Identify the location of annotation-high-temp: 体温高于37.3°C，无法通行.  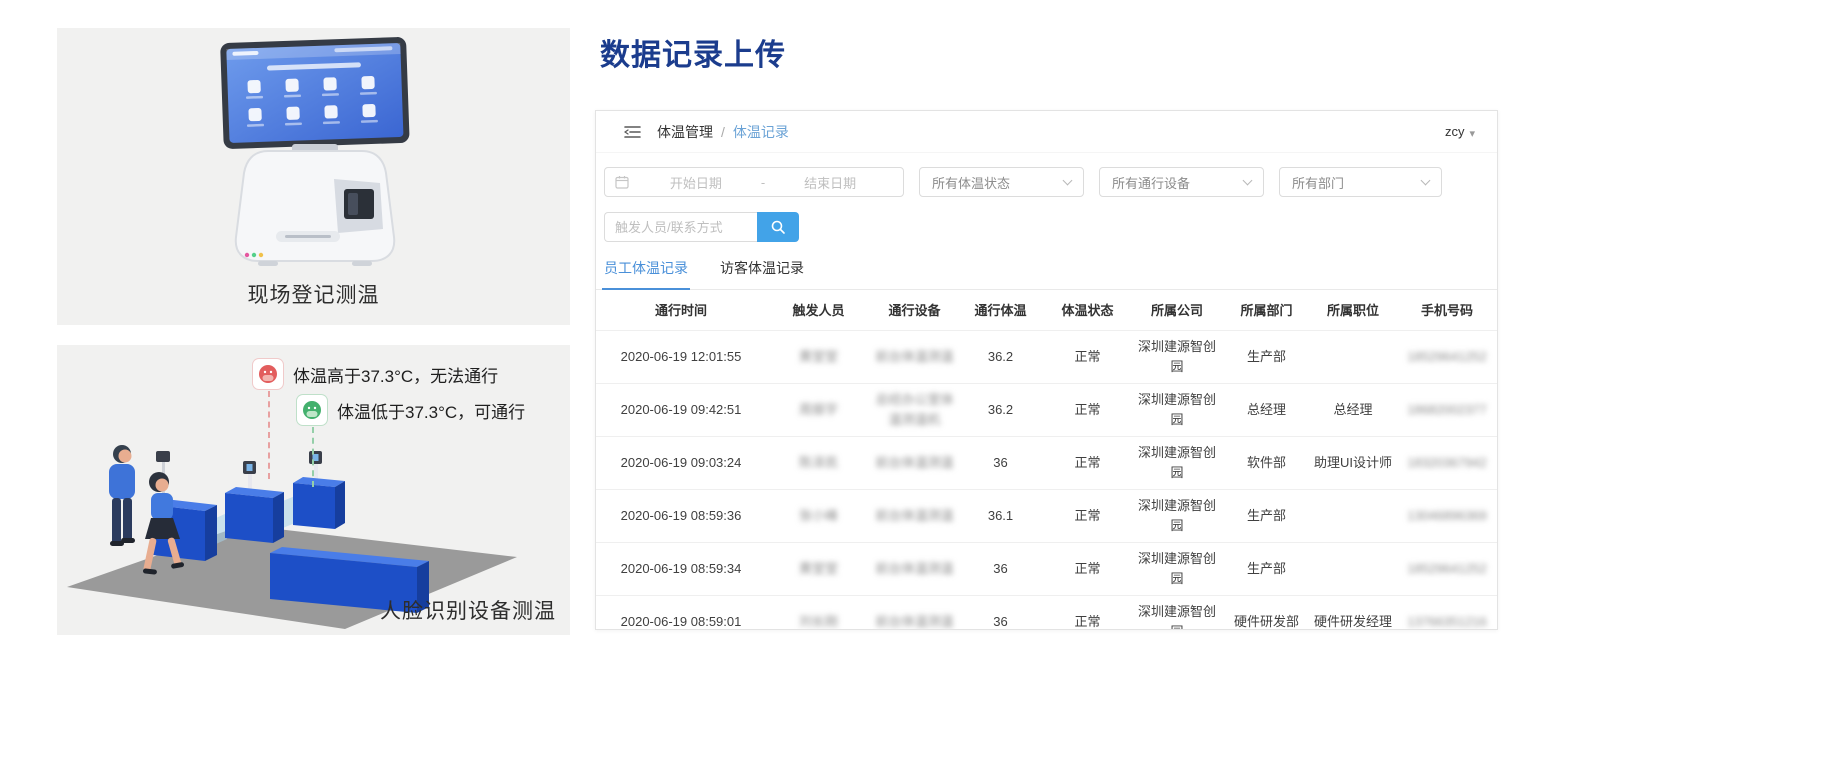
(375, 374).